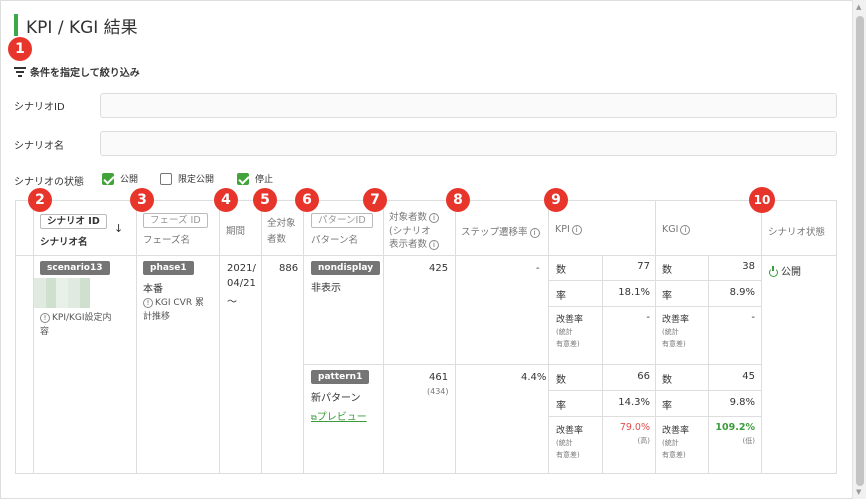 Image resolution: width=866 pixels, height=499 pixels. Describe the element at coordinates (500, 231) in the screenshot. I see `column-step-rate: ステップ遷移率 i` at that location.